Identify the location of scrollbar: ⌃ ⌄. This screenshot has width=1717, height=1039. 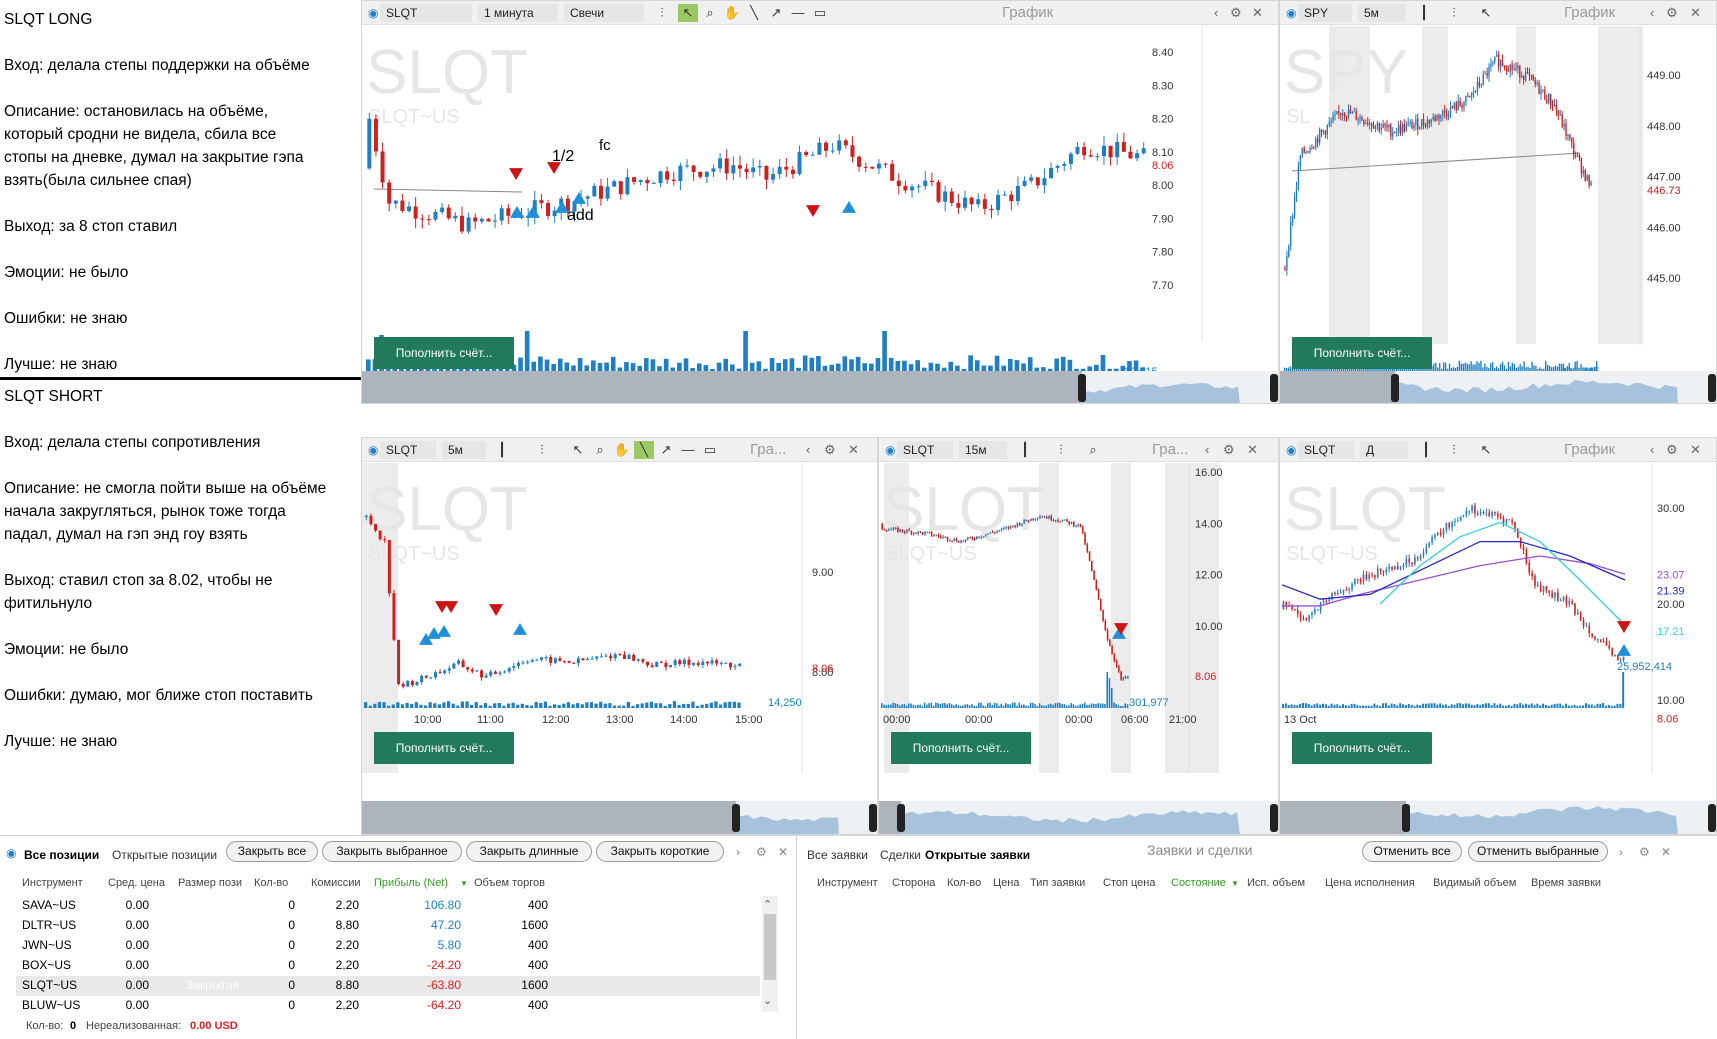
(770, 954).